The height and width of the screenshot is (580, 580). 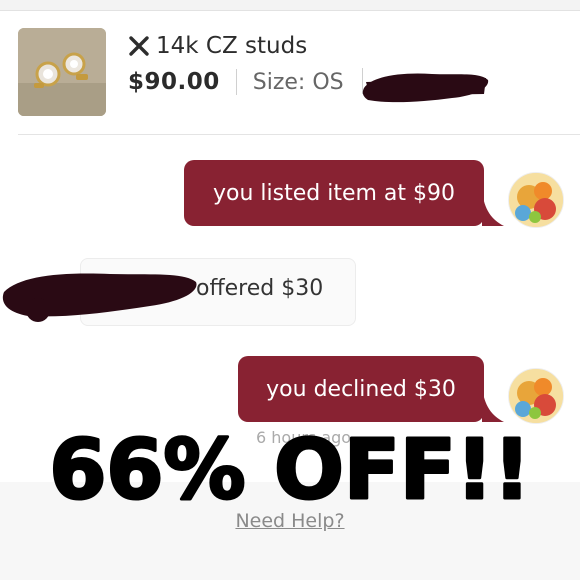 I want to click on earring-thumbnail-icon, so click(x=62, y=72).